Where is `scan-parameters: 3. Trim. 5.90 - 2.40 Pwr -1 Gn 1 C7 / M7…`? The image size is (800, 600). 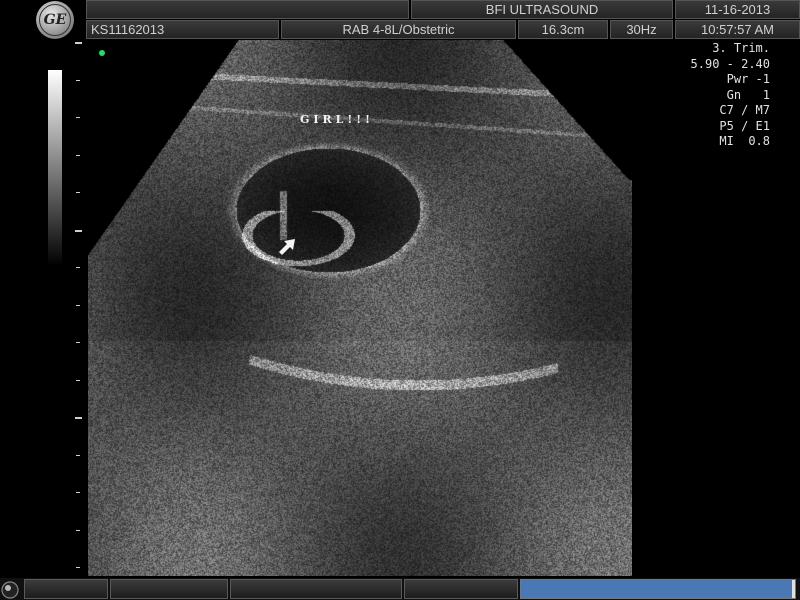
scan-parameters: 3. Trim. 5.90 - 2.40 Pwr -1 Gn 1 C7 / M7… is located at coordinates (730, 95).